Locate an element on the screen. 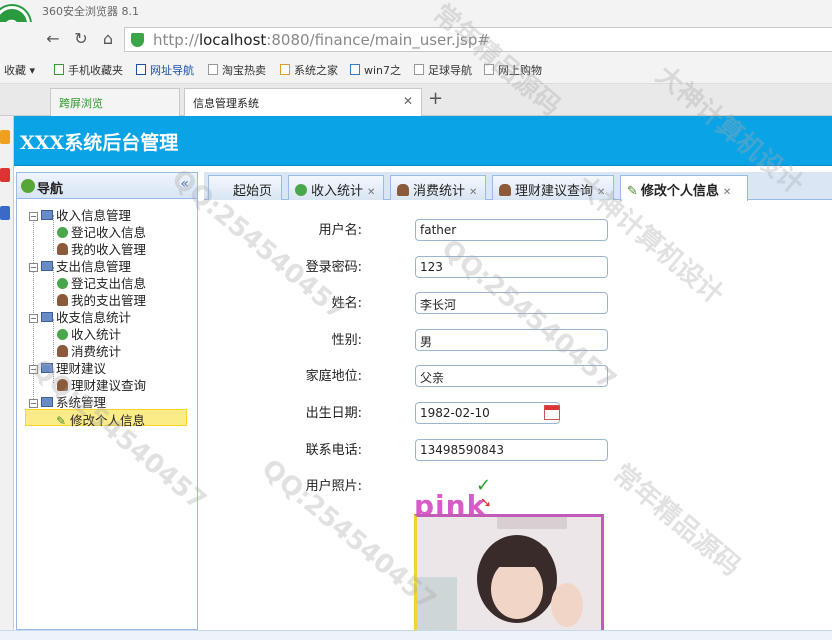 The width and height of the screenshot is (832, 640). calendar-icon is located at coordinates (552, 412).